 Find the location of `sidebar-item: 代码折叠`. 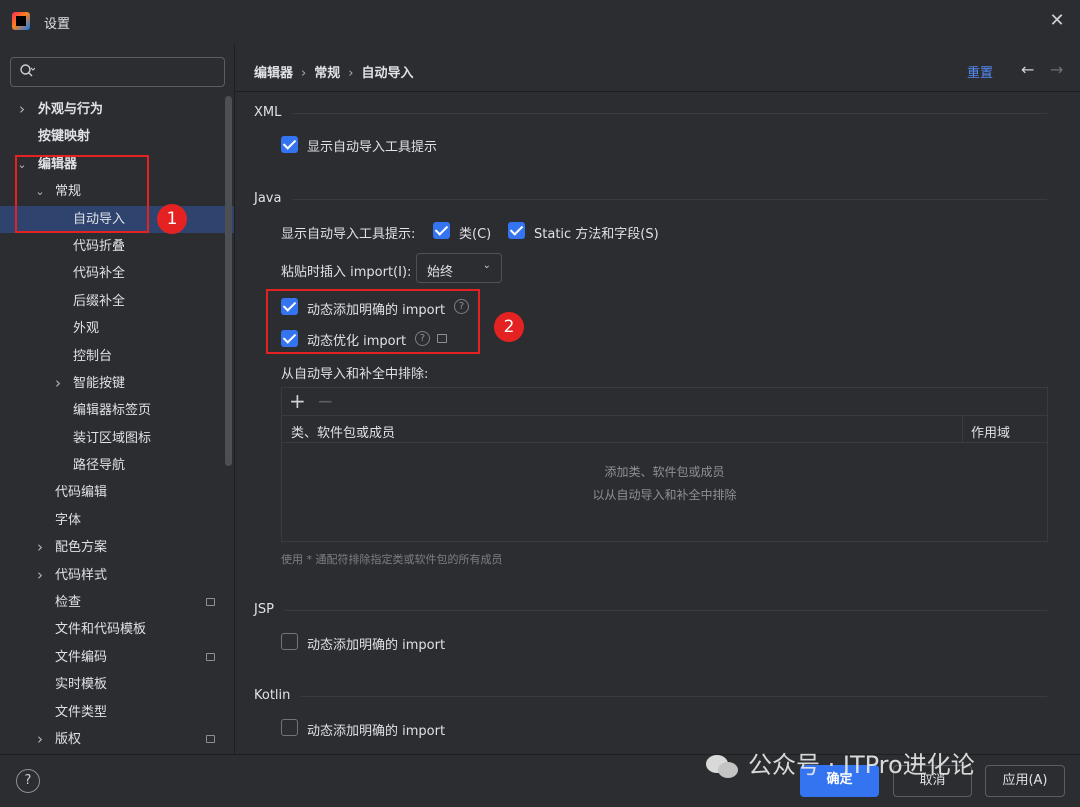

sidebar-item: 代码折叠 is located at coordinates (111, 246).